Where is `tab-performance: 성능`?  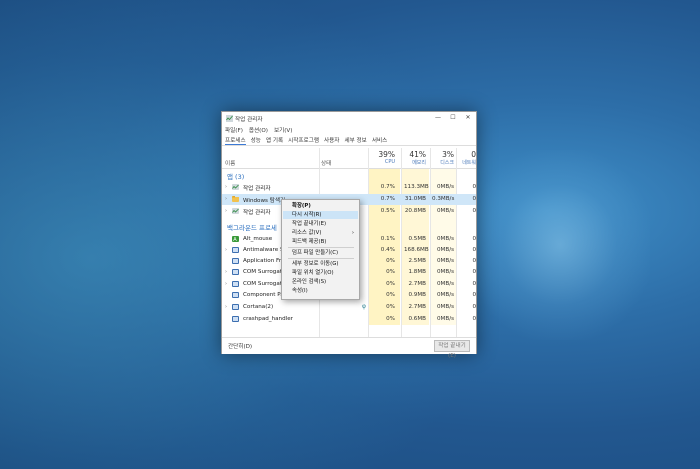
tab-performance: 성능 is located at coordinates (256, 140).